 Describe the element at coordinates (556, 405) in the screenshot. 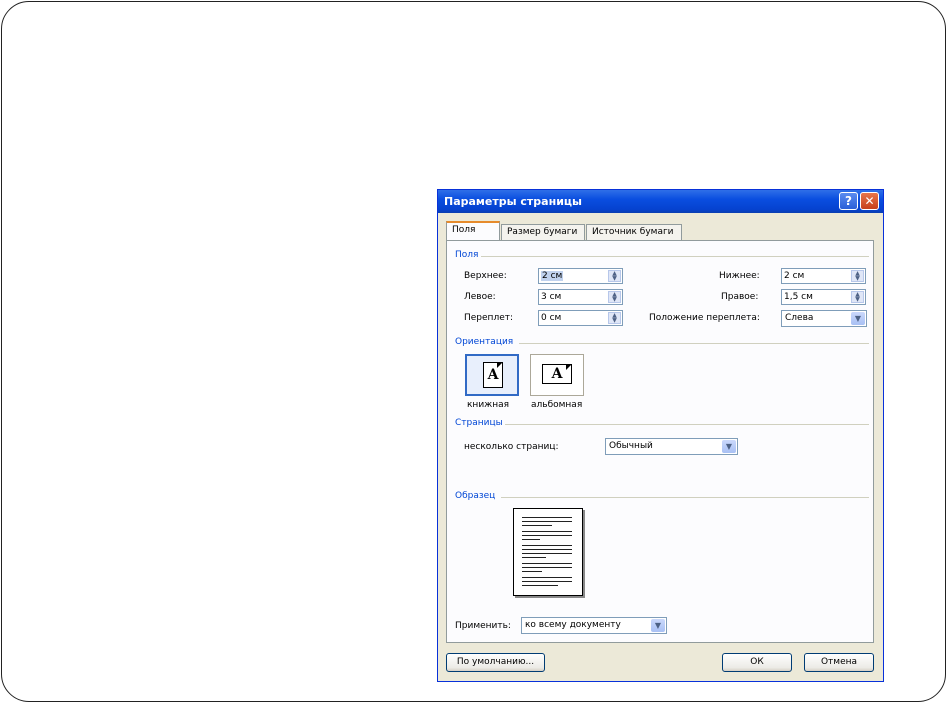

I see `landscape-label: альбомная` at that location.